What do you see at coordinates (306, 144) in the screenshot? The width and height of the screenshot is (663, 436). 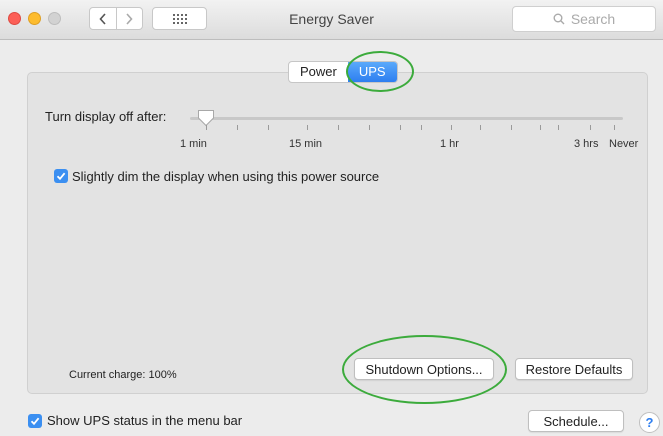 I see `tick-label-15-min: 15 min` at bounding box center [306, 144].